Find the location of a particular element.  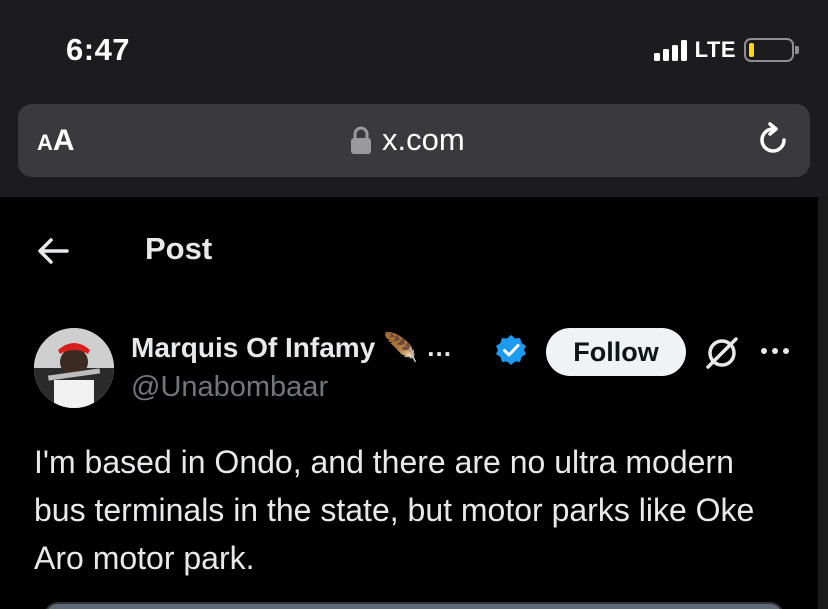

url-text: x.com is located at coordinates (423, 139).